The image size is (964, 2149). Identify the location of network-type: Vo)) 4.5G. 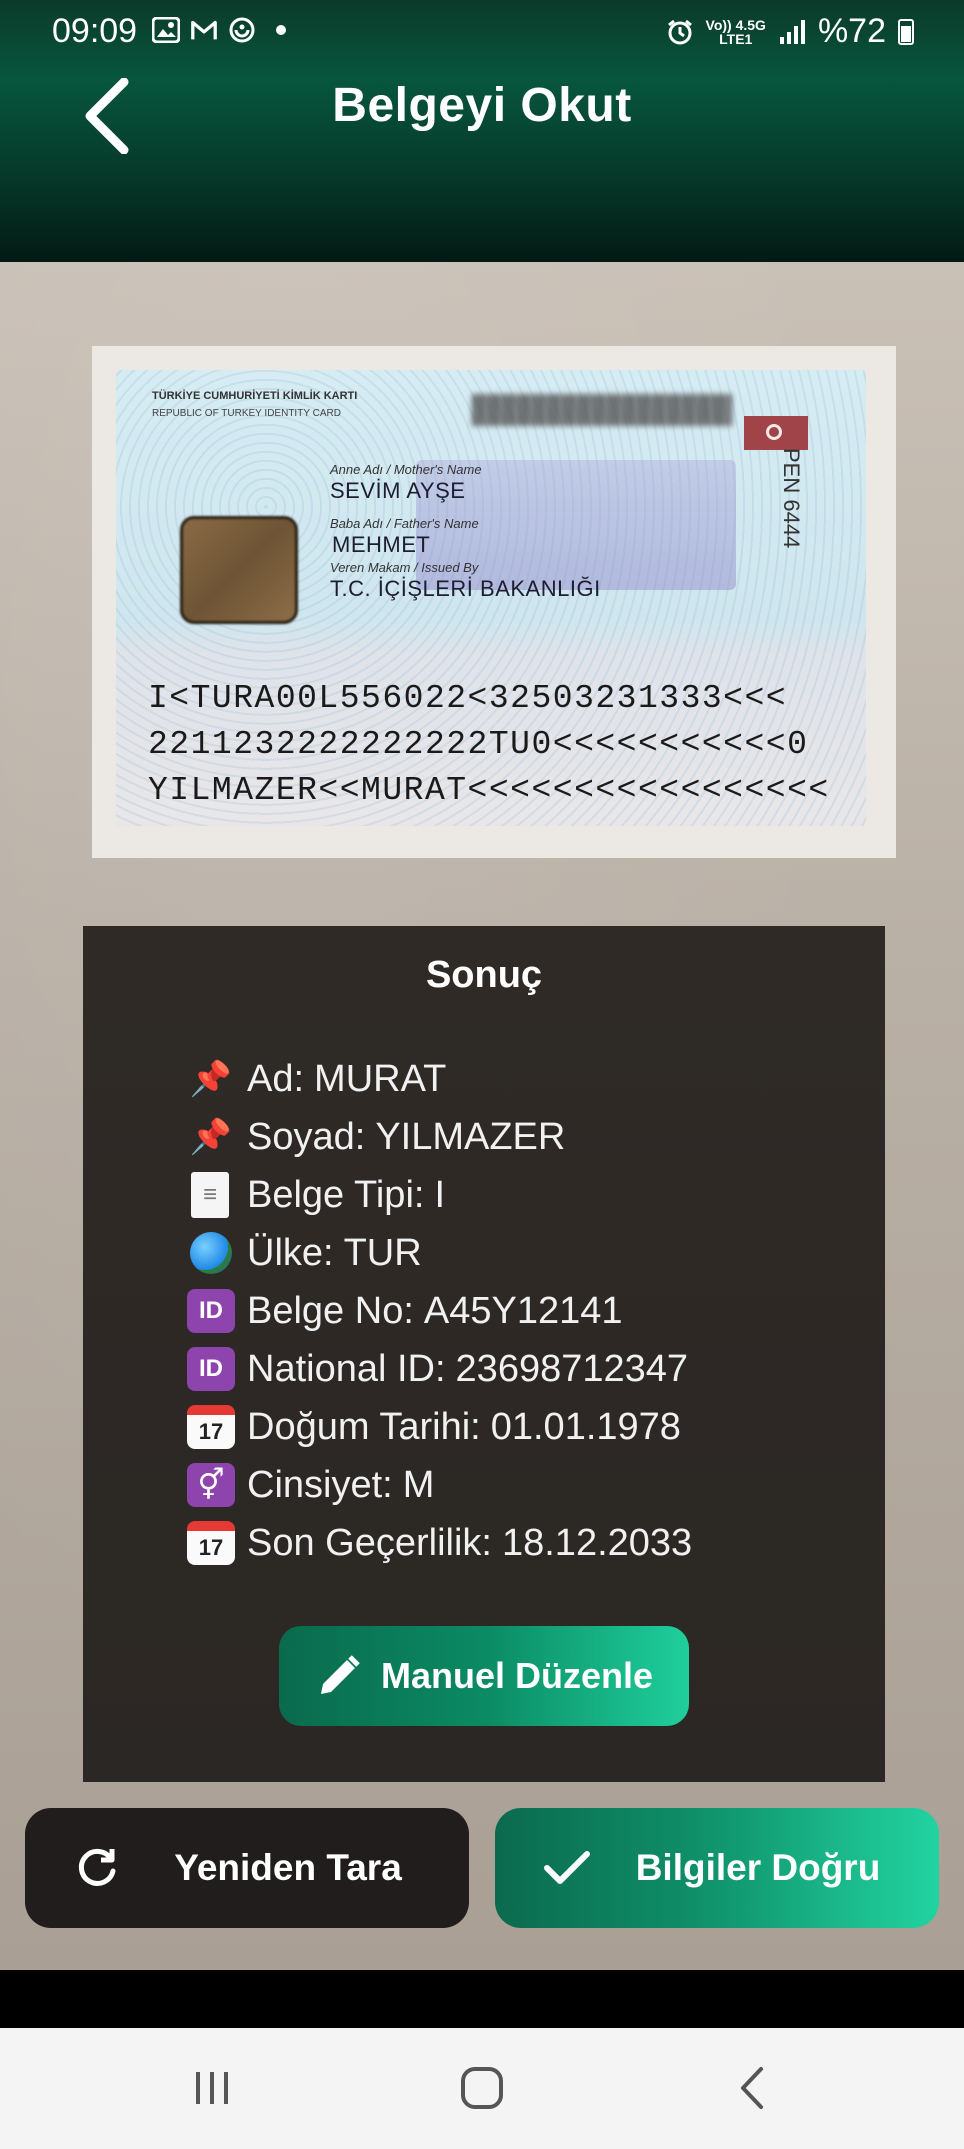
(735, 24).